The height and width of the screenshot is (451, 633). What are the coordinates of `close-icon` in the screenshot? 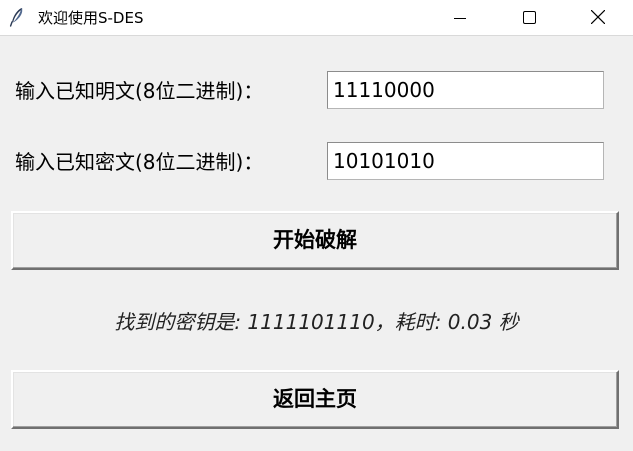 It's located at (598, 18).